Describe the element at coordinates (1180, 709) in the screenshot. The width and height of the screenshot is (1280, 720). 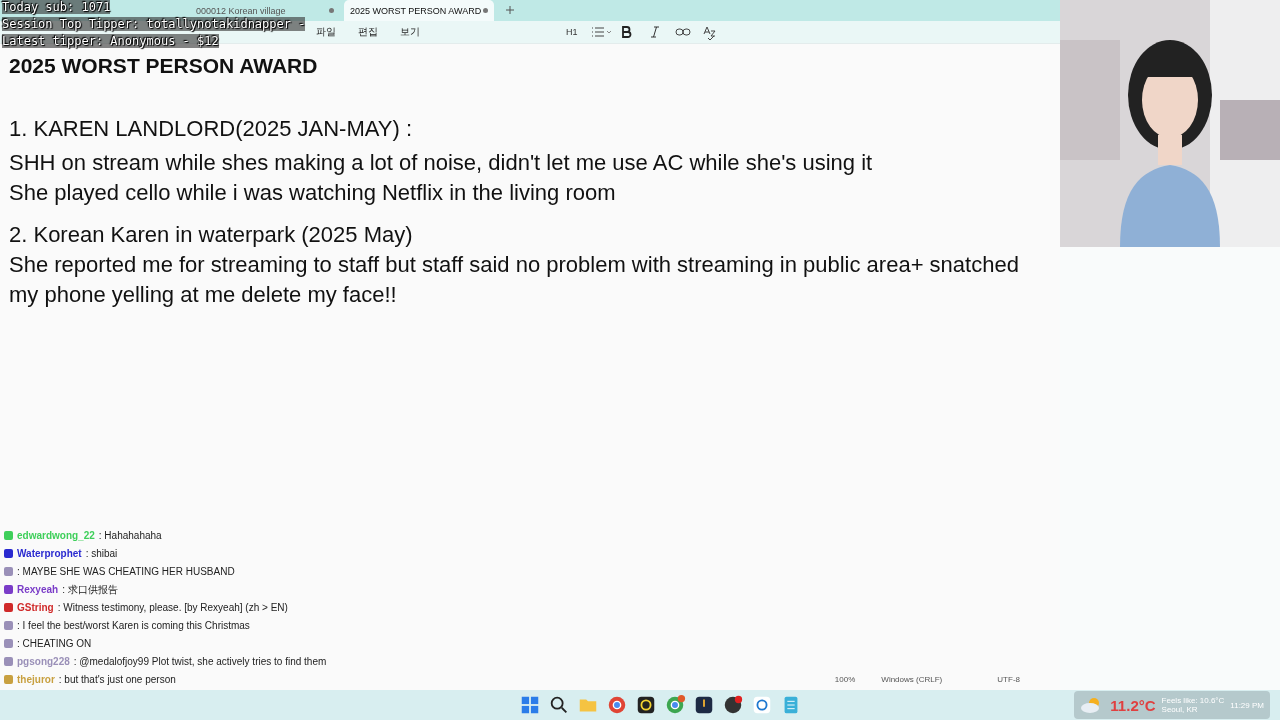
I see `location: Seoul, KR` at that location.